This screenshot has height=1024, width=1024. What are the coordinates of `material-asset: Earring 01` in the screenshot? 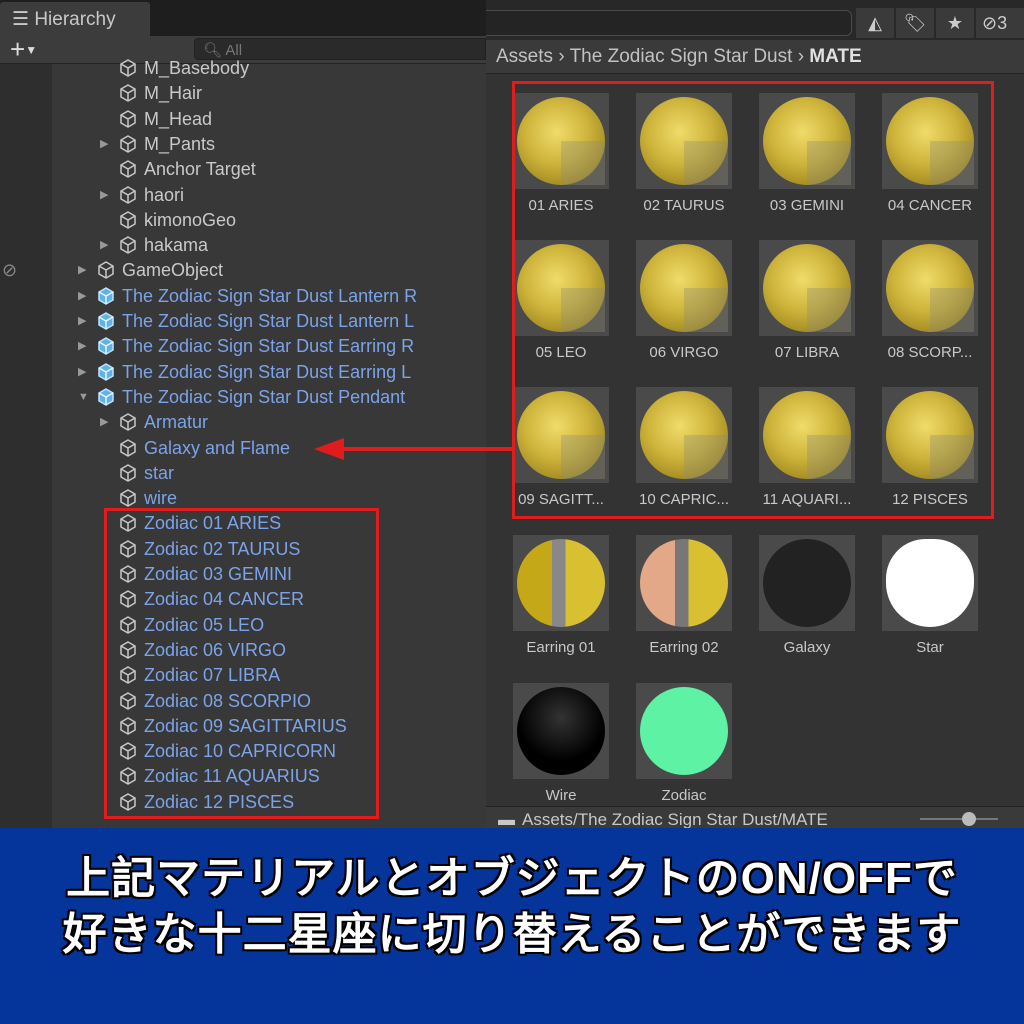 It's located at (561, 595).